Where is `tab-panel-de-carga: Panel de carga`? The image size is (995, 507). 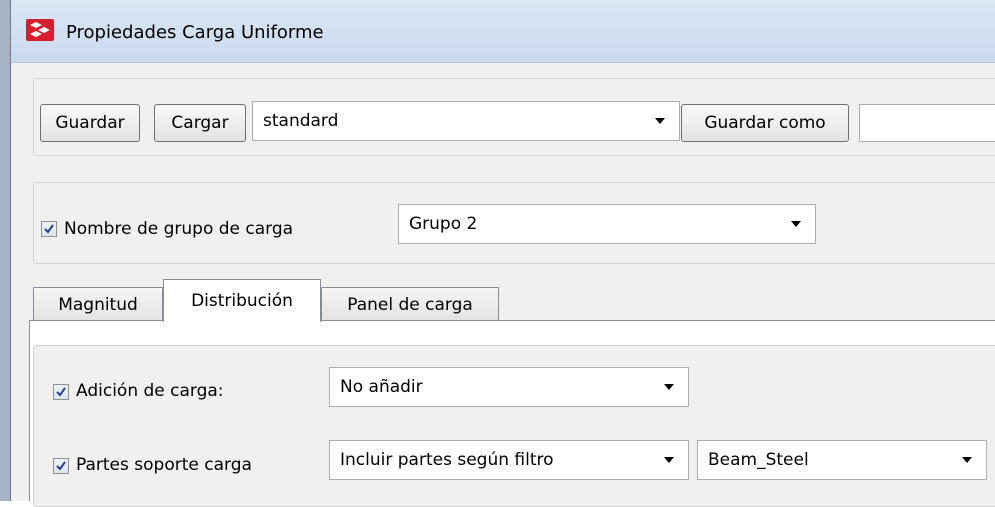 tab-panel-de-carga: Panel de carga is located at coordinates (410, 304).